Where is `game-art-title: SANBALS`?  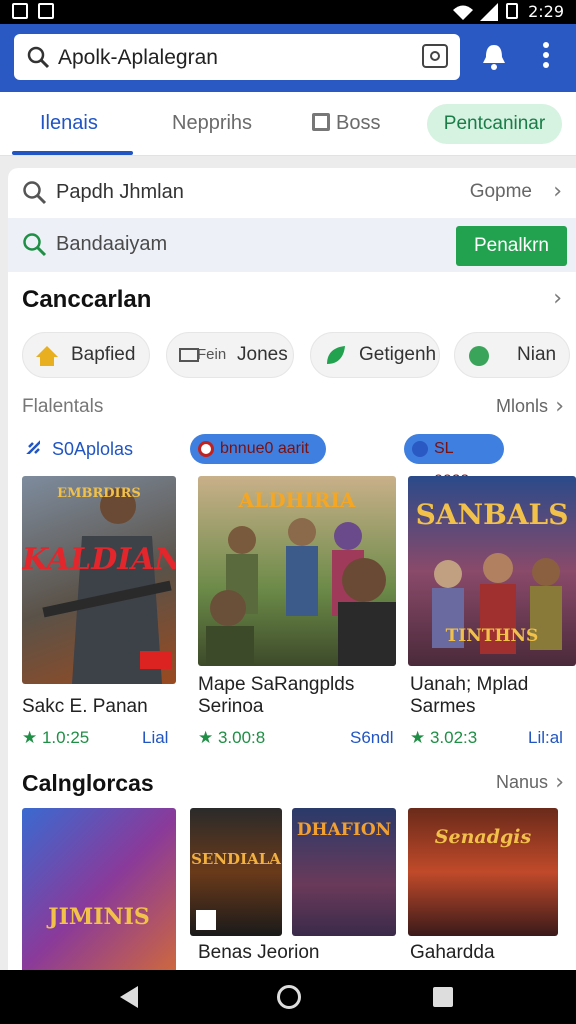
game-art-title: SANBALS is located at coordinates (492, 514).